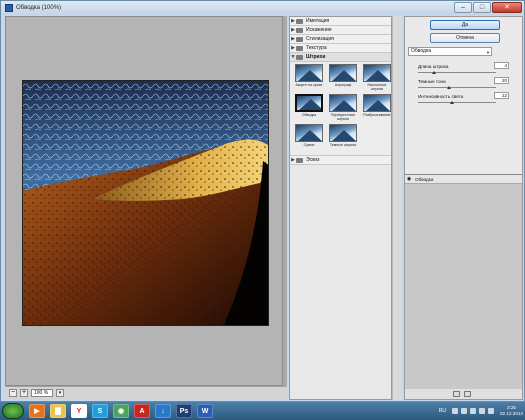 The width and height of the screenshot is (525, 420). What do you see at coordinates (482, 7) in the screenshot?
I see `maximize-button: □` at bounding box center [482, 7].